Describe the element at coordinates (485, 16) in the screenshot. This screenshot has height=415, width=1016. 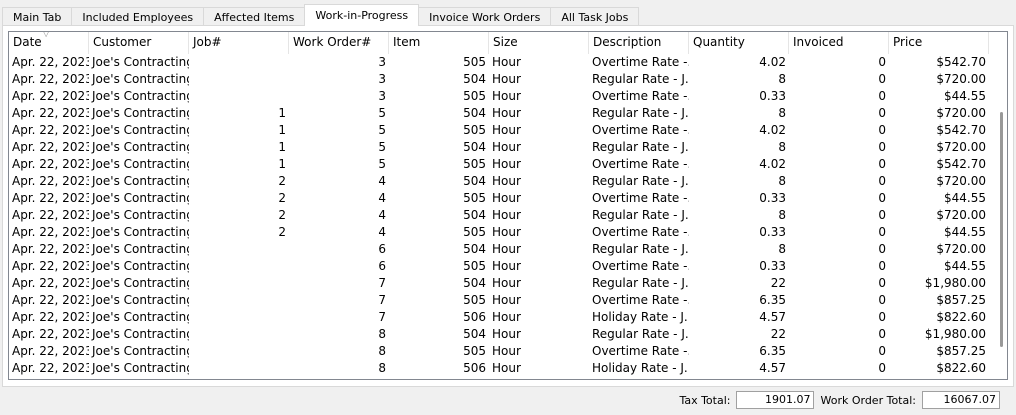
I see `tab-invoice-work-orders: Invoice Work Orders` at that location.